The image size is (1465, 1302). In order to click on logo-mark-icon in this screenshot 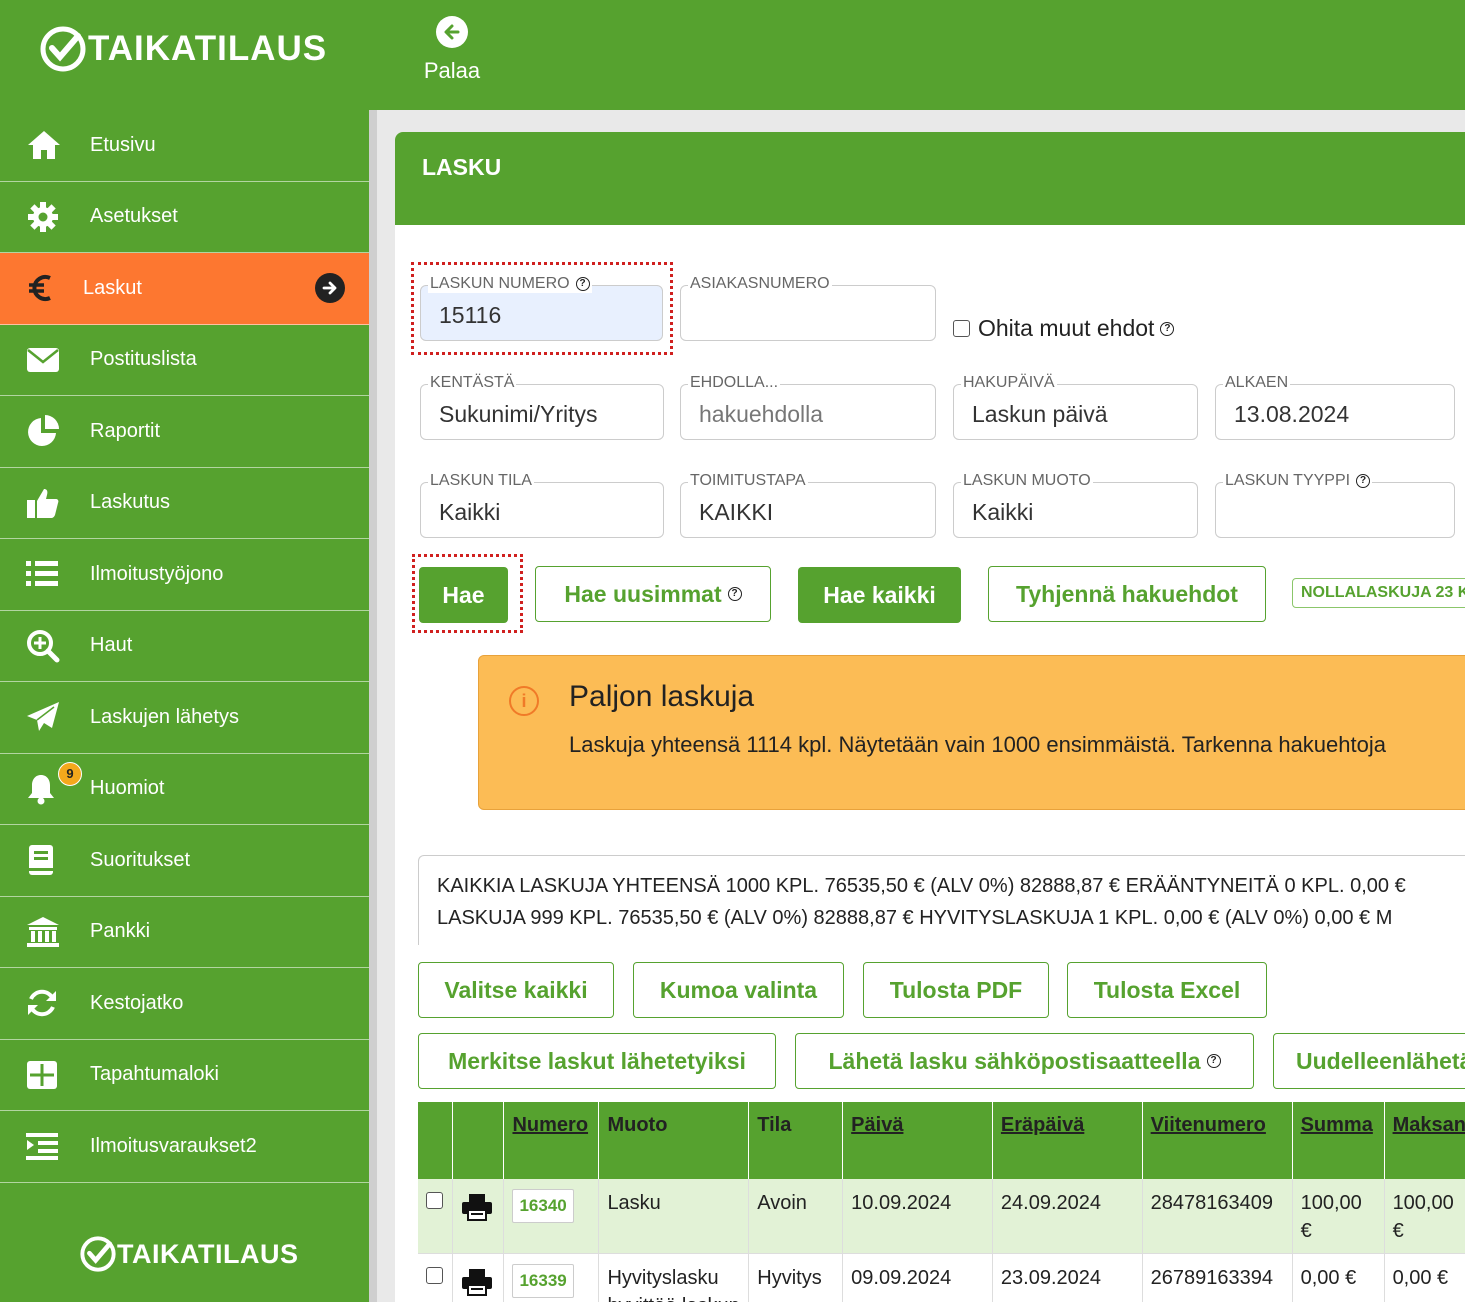, I will do `click(63, 49)`.